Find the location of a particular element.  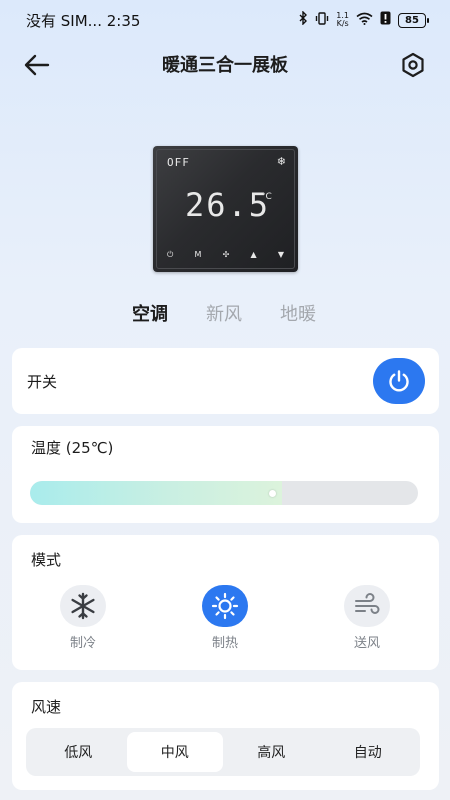

arrow-left-icon is located at coordinates (37, 65).